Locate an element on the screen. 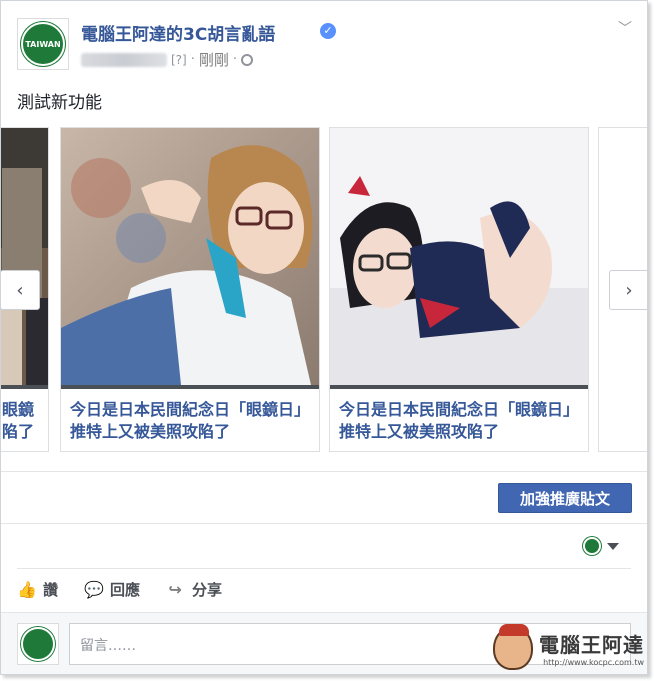 The image size is (654, 681). boost-post-button: 加強推廣貼文 is located at coordinates (565, 498).